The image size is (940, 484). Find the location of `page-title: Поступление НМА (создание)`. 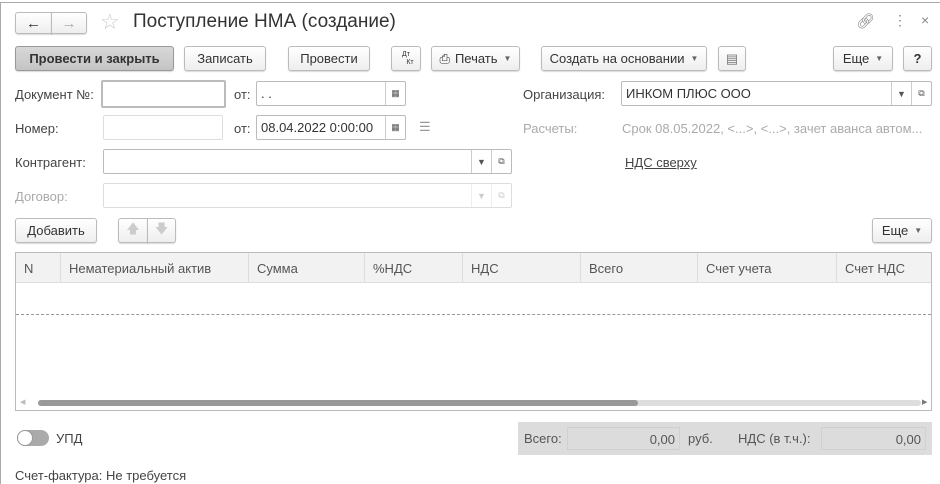

page-title: Поступление НМА (создание) is located at coordinates (264, 21).